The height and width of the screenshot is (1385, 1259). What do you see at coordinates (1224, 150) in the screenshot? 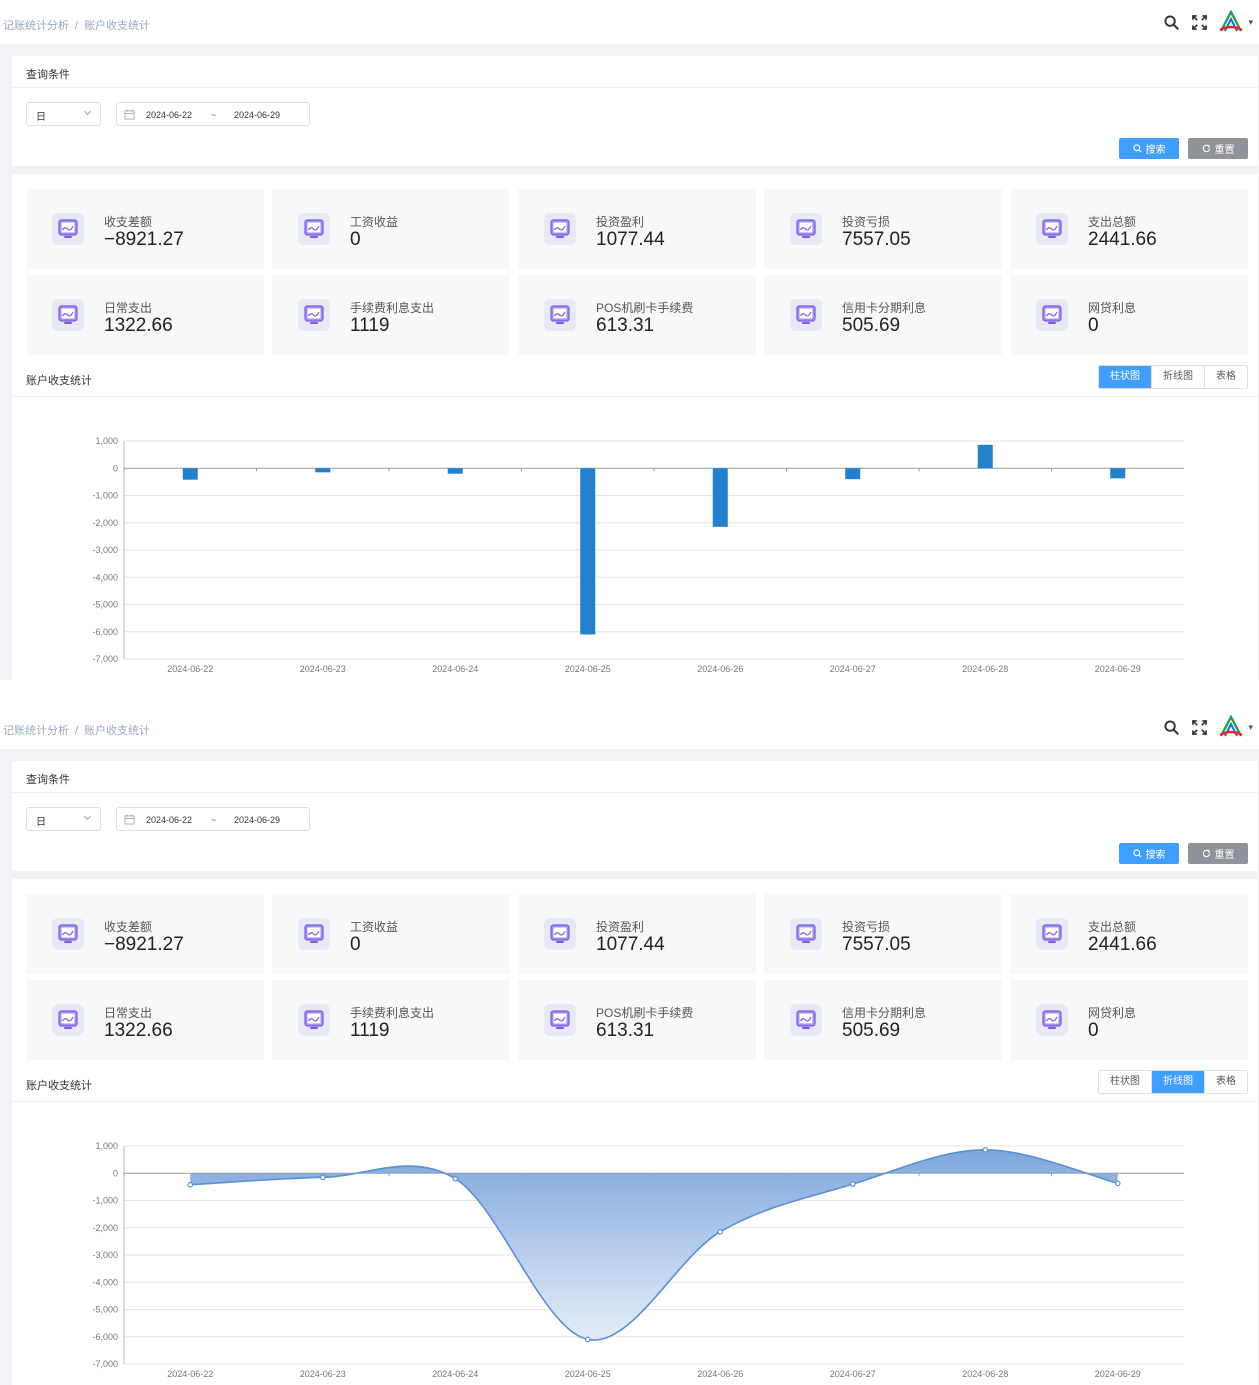
I see `reset-button-label: 重置` at bounding box center [1224, 150].